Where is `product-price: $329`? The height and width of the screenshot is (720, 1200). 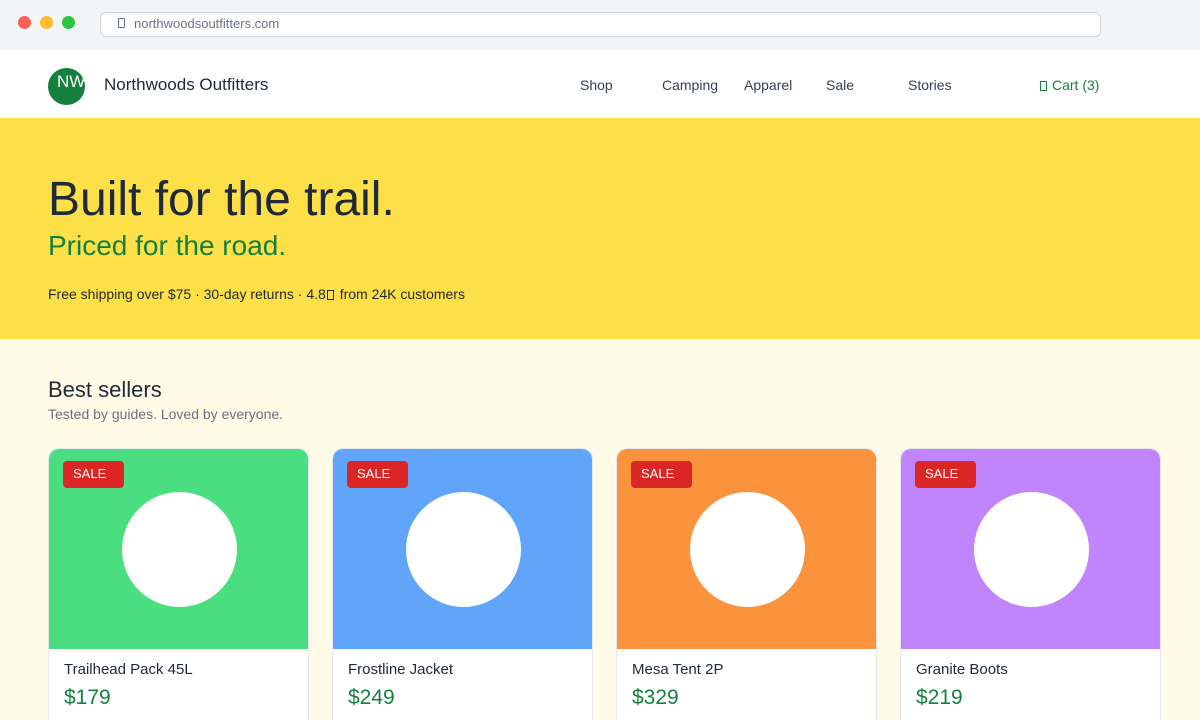
product-price: $329 is located at coordinates (655, 697).